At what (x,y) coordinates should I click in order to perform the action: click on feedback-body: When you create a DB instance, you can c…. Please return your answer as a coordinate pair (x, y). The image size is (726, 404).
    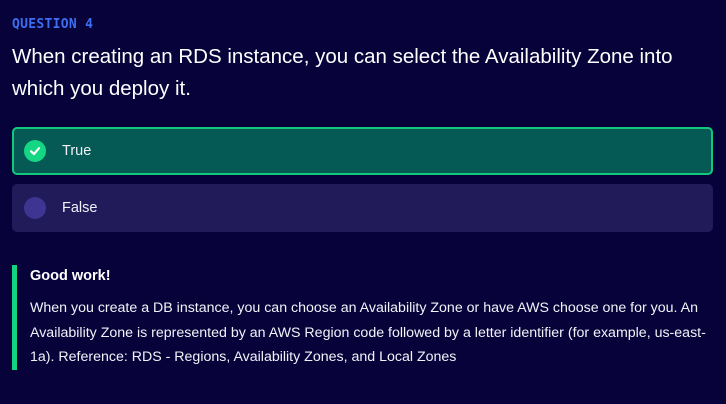
    Looking at the image, I should click on (368, 332).